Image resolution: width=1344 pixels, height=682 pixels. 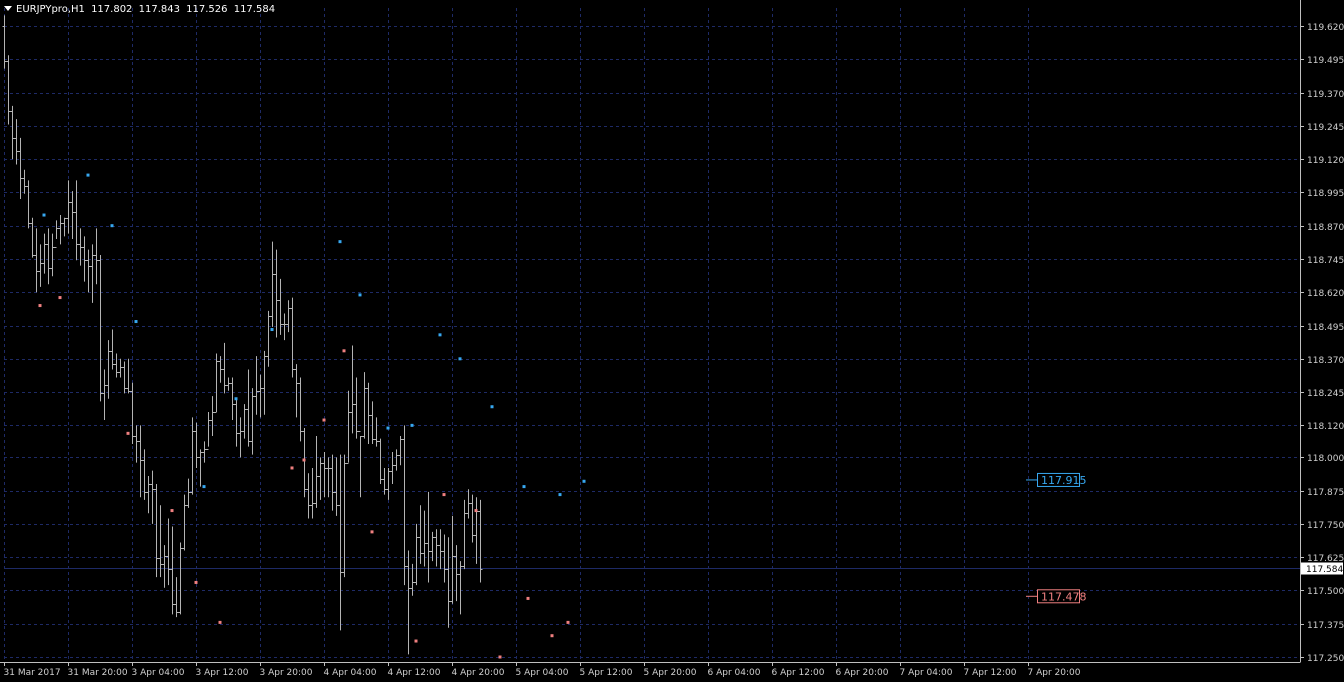 I want to click on y-tick-label: 118.245, so click(x=1325, y=394).